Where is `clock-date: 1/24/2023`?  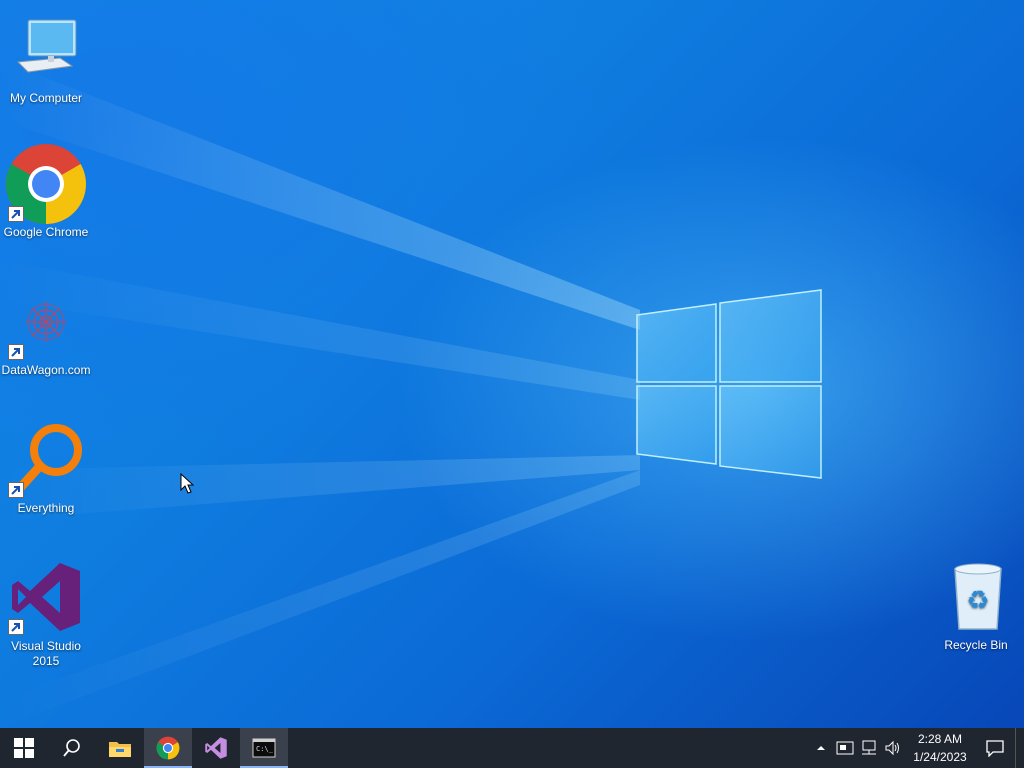 clock-date: 1/24/2023 is located at coordinates (940, 757).